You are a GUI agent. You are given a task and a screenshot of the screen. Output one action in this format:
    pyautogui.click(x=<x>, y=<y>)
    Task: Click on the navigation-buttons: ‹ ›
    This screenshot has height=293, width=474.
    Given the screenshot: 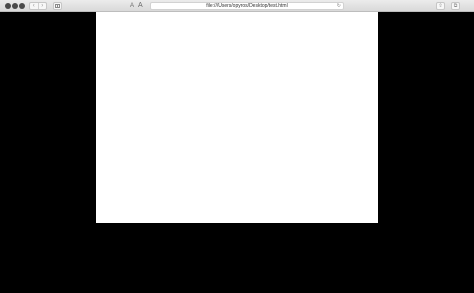 What is the action you would take?
    pyautogui.click(x=38, y=6)
    